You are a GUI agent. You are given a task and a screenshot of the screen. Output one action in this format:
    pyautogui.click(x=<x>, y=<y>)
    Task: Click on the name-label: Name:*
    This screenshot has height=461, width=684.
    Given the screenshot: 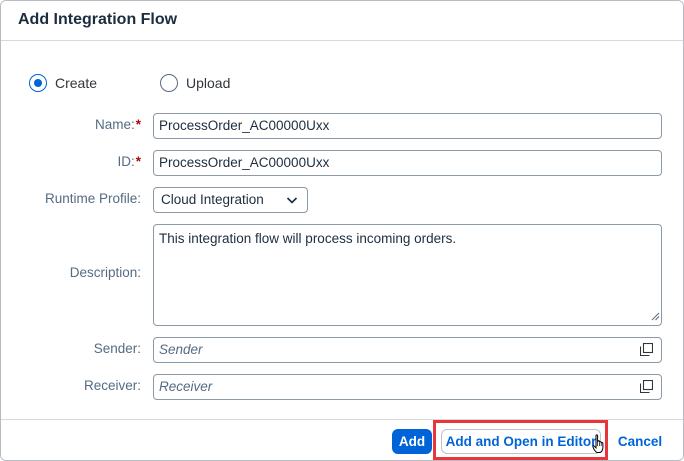 What is the action you would take?
    pyautogui.click(x=118, y=124)
    